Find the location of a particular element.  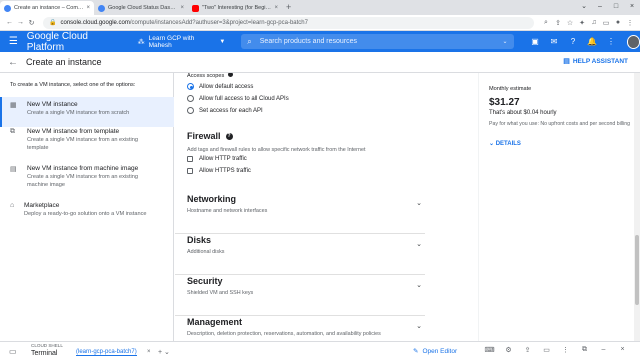

checkbox-label: Allow HTTPS traffic is located at coordinates (225, 171).